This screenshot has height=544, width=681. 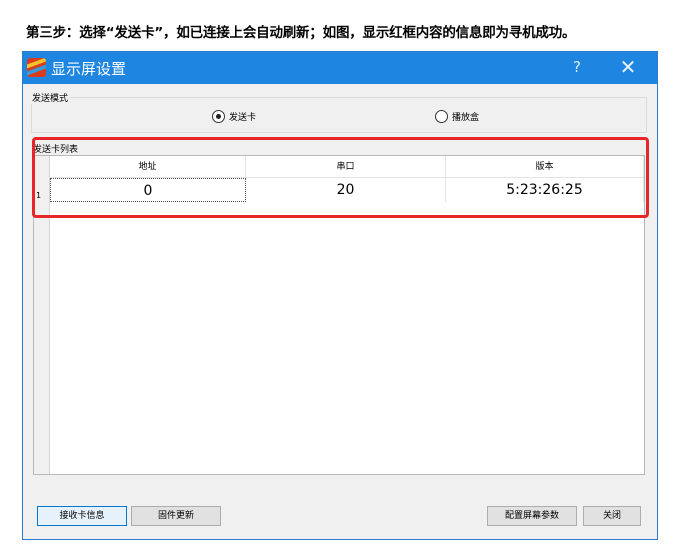 I want to click on receive-card-info-button: 接收卡信息, so click(x=82, y=516).